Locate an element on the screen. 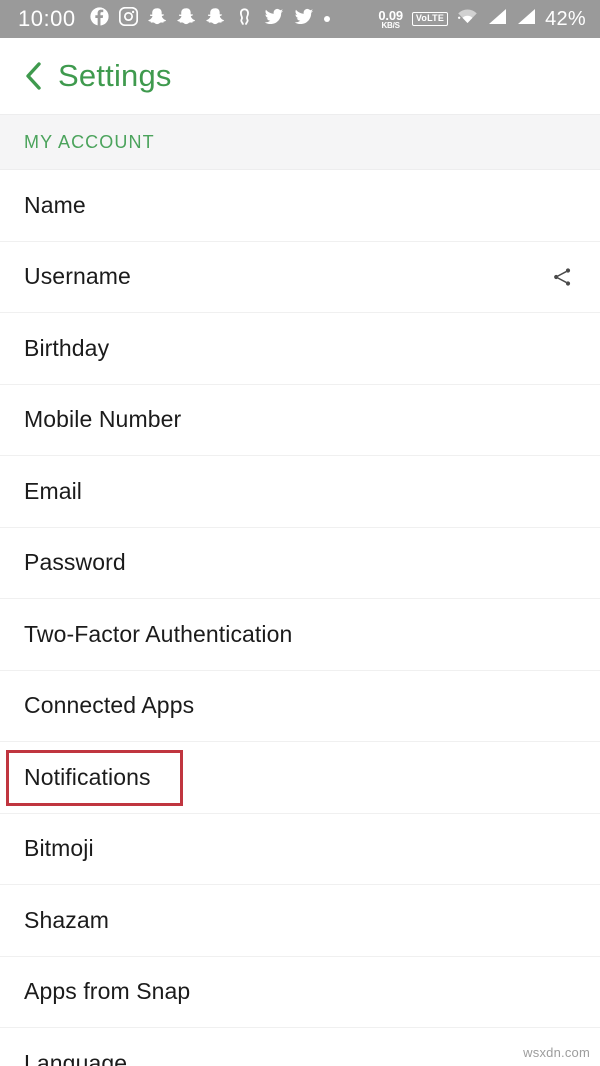  settings-item-name: Name is located at coordinates (300, 206).